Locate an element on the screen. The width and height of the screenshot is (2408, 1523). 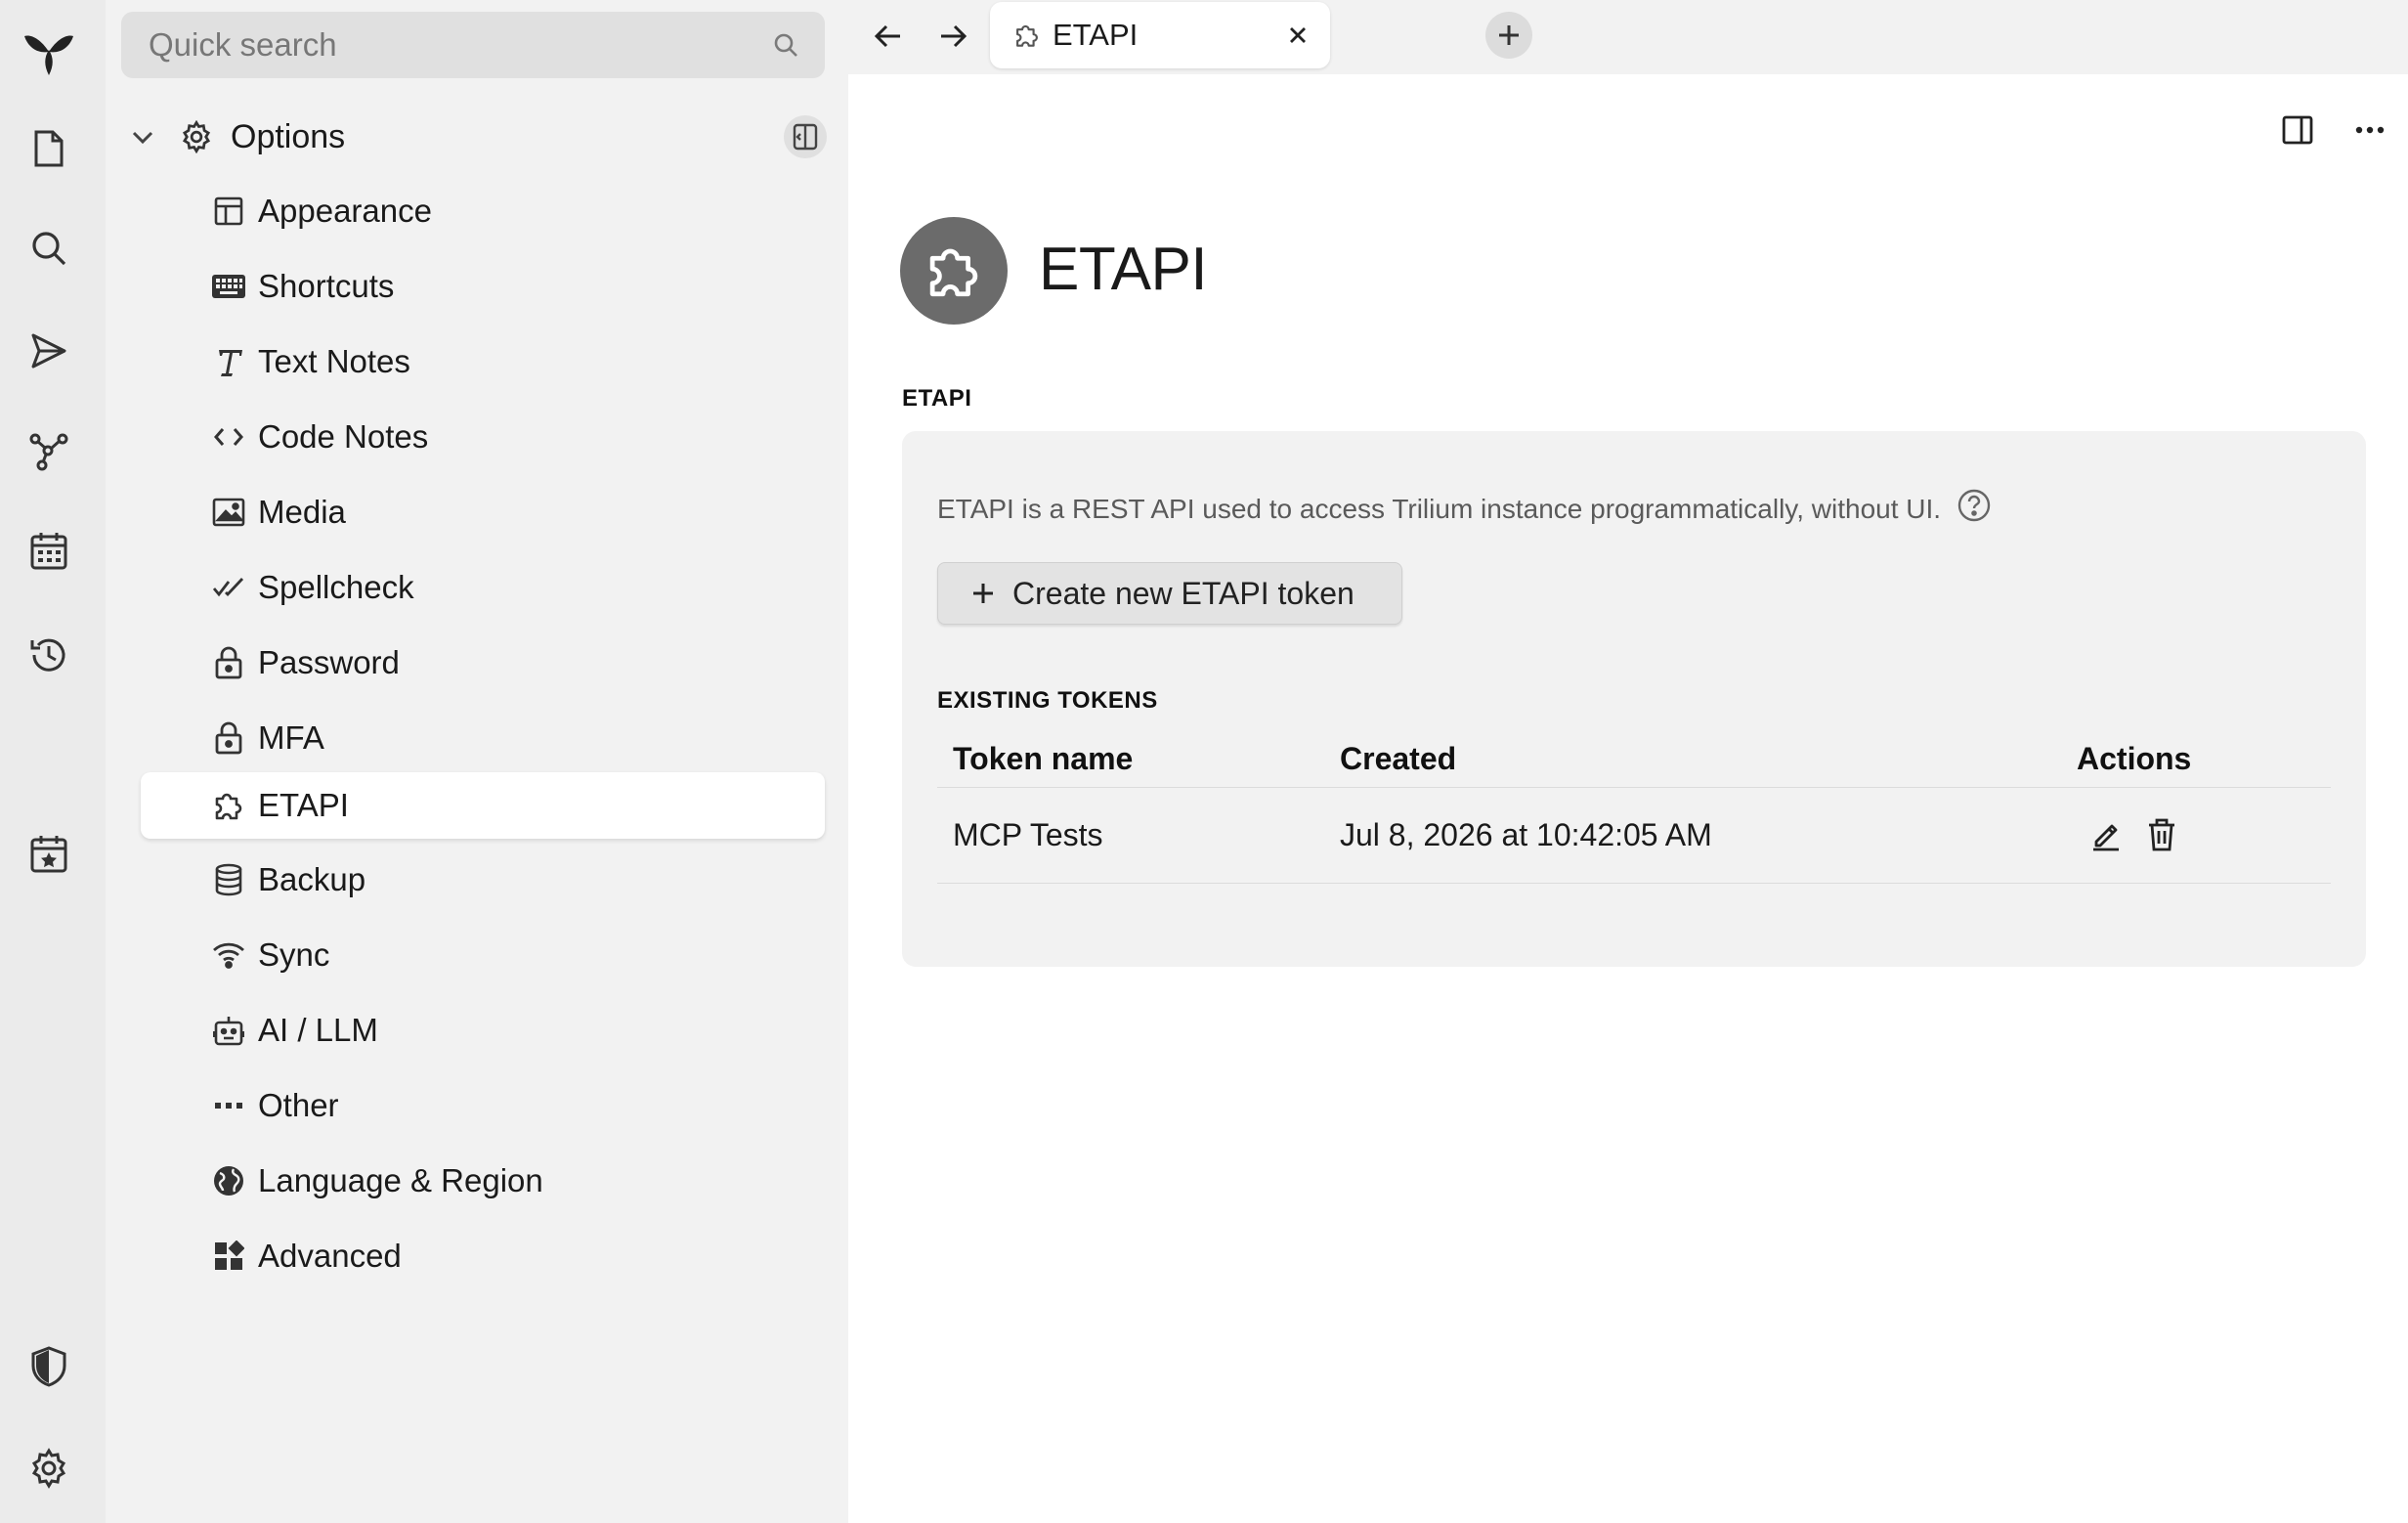
tree-item-label: Language & Region is located at coordinates (401, 1180).